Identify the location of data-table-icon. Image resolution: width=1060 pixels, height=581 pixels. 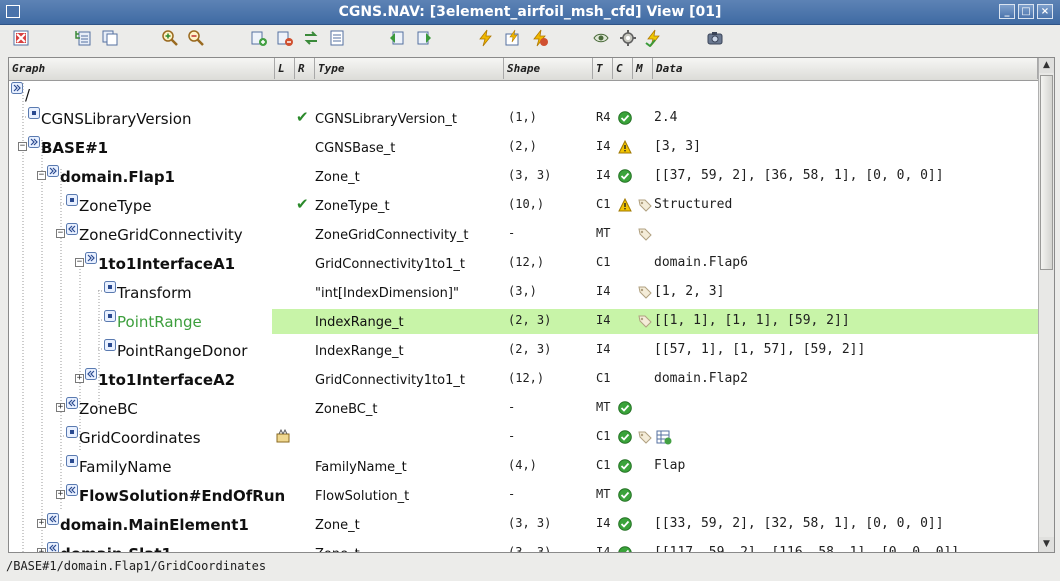
(664, 437).